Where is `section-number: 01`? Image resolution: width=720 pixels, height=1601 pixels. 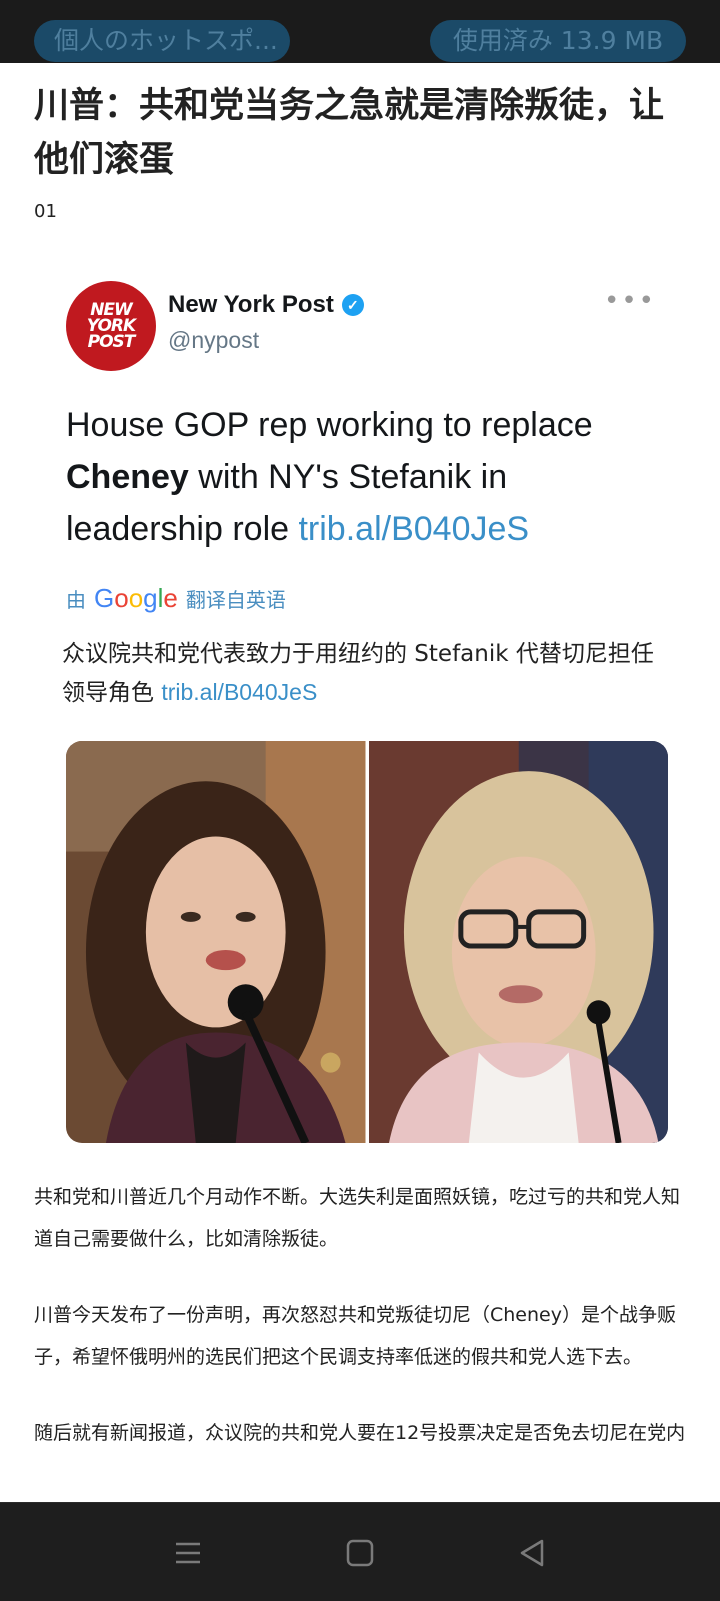
section-number: 01 is located at coordinates (45, 211).